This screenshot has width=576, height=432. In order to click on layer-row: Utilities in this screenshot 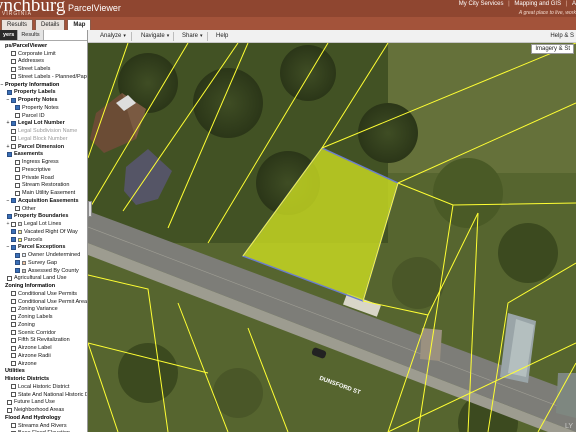, I will do `click(43, 372)`.